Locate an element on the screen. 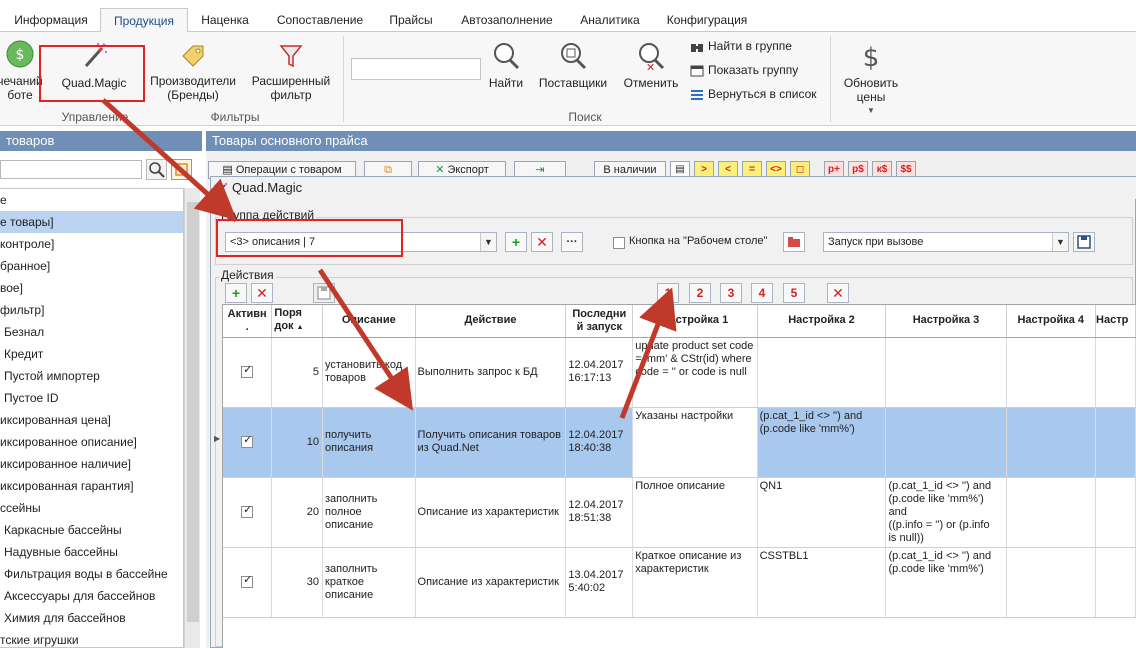 The width and height of the screenshot is (1136, 648). tree-item: Безнал is located at coordinates (91, 332).